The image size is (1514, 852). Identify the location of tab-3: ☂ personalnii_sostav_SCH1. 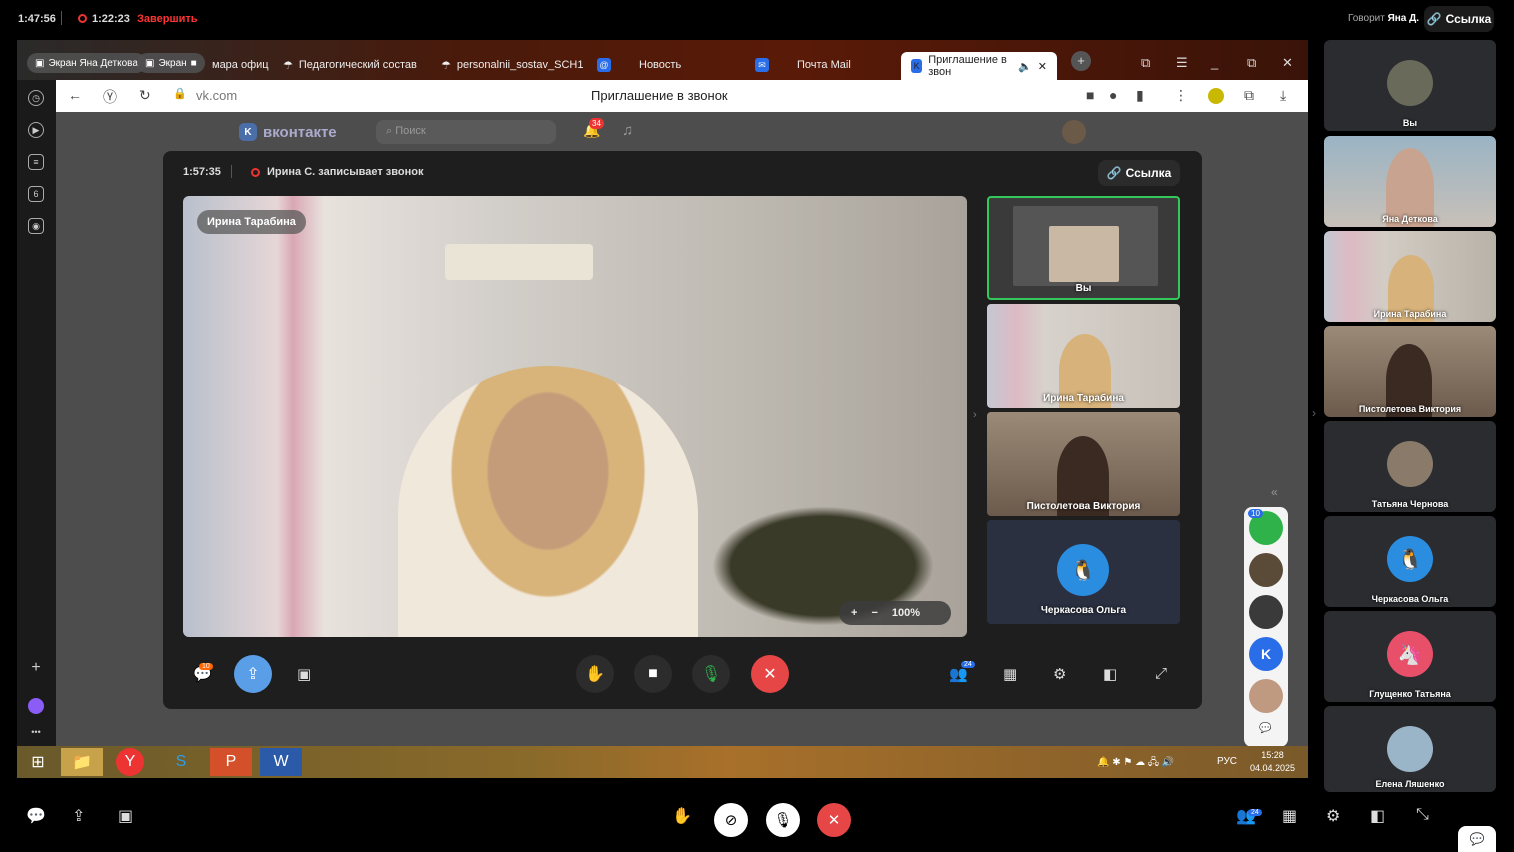
(512, 65).